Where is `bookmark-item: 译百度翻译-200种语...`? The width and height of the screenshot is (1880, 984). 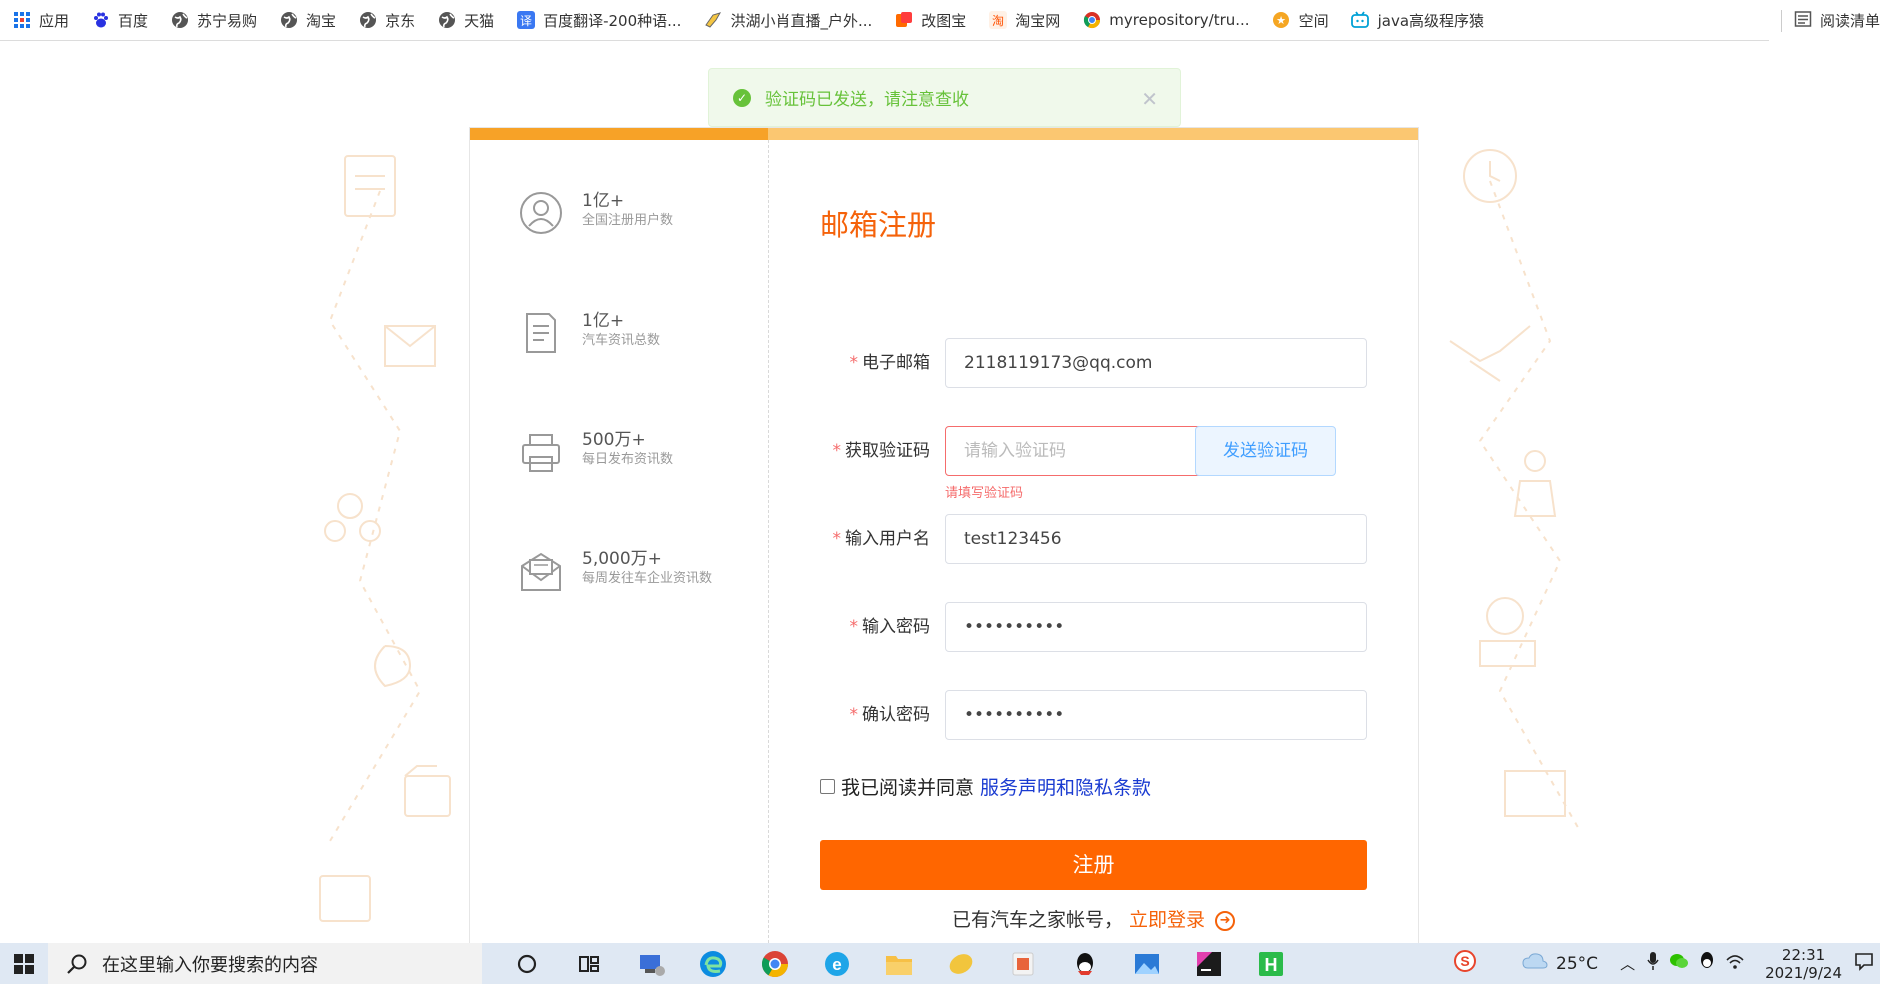
bookmark-item: 译百度翻译-200种语... is located at coordinates (598, 20).